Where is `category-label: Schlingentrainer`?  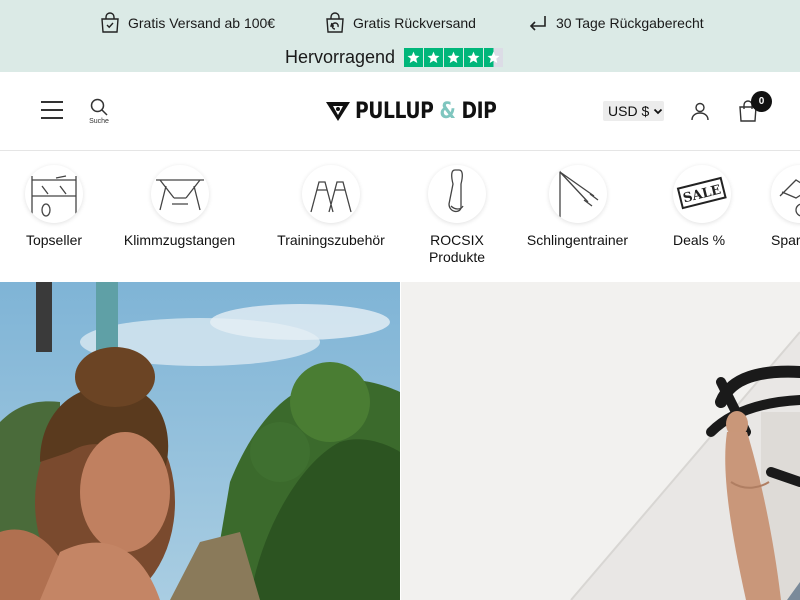
category-label: Schlingentrainer is located at coordinates (577, 240).